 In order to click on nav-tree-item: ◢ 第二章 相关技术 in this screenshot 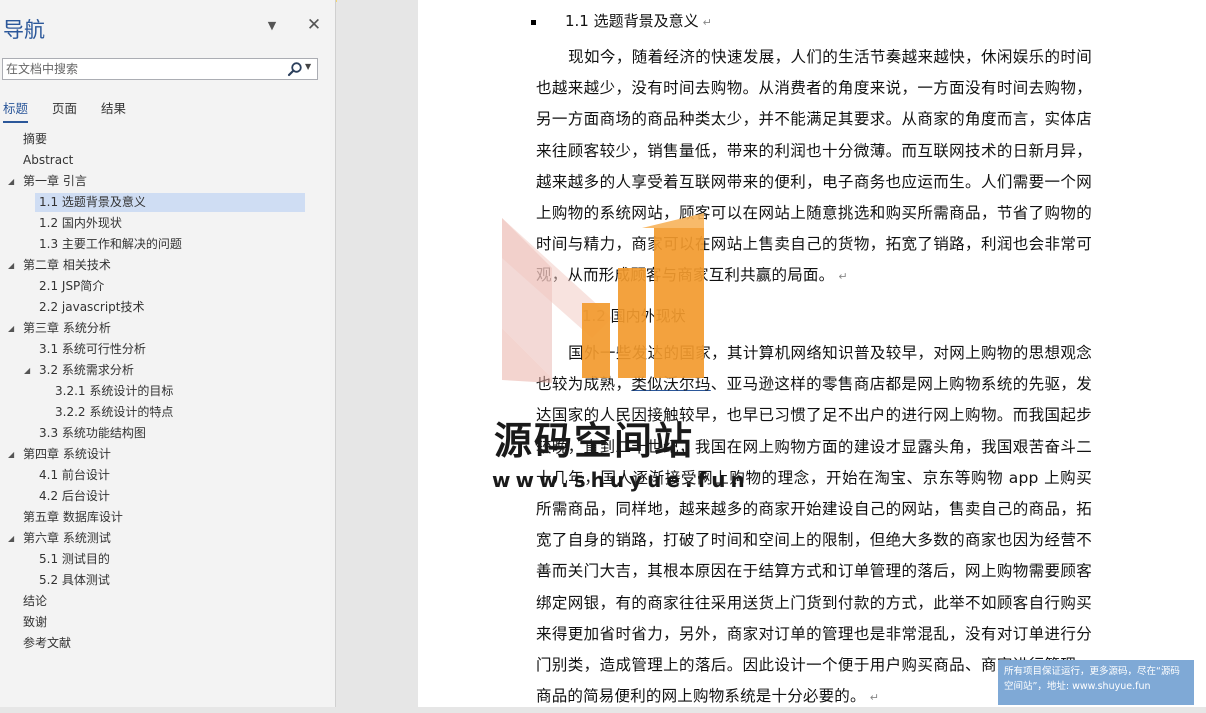, I will do `click(59, 265)`.